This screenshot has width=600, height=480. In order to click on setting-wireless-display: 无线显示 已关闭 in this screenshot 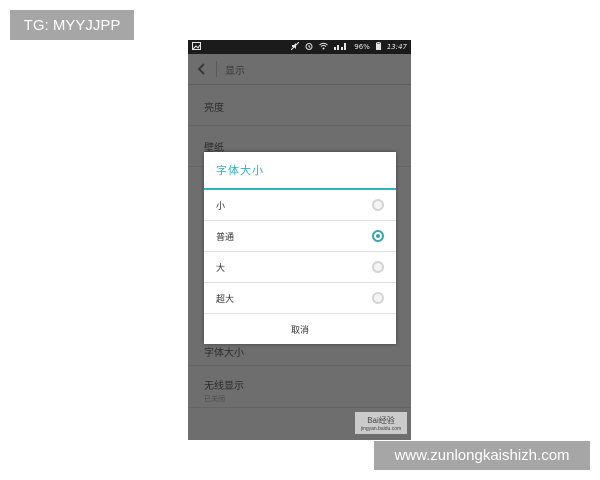, I will do `click(299, 387)`.